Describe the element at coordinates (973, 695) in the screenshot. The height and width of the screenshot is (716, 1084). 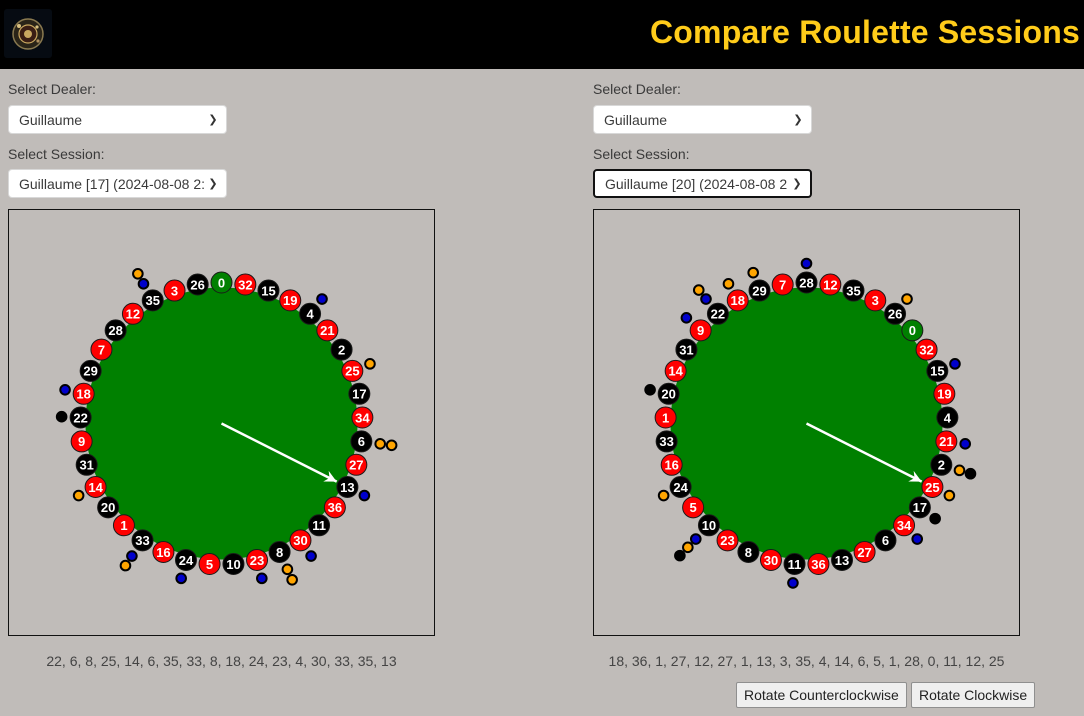
I see `rotate-clockwise-button: Rotate Clockwise` at that location.